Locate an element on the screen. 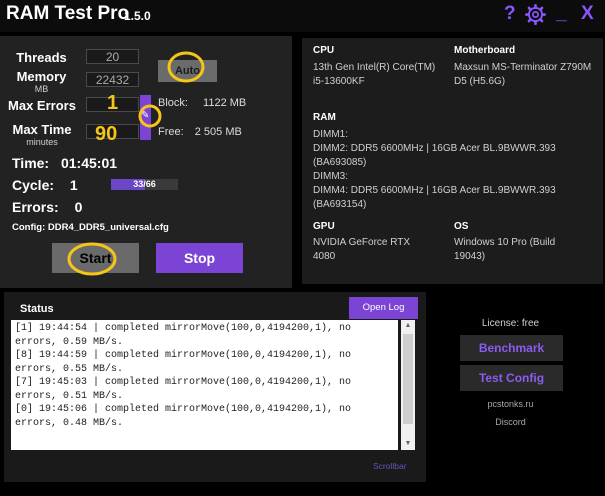 The width and height of the screenshot is (605, 496). max-errors-annotation: 1 is located at coordinates (112, 103).